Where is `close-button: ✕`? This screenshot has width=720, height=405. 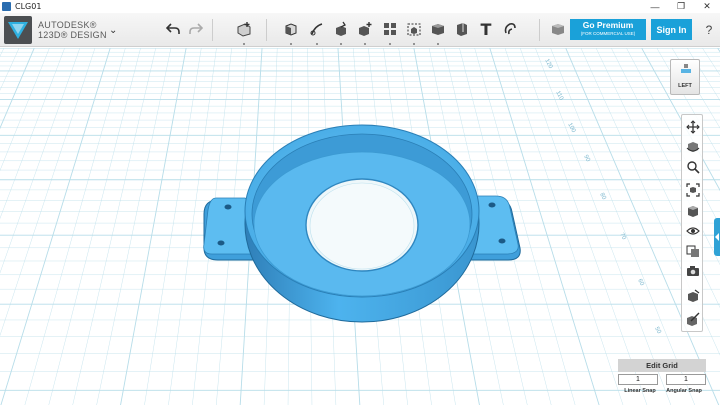
close-button: ✕ is located at coordinates (707, 6).